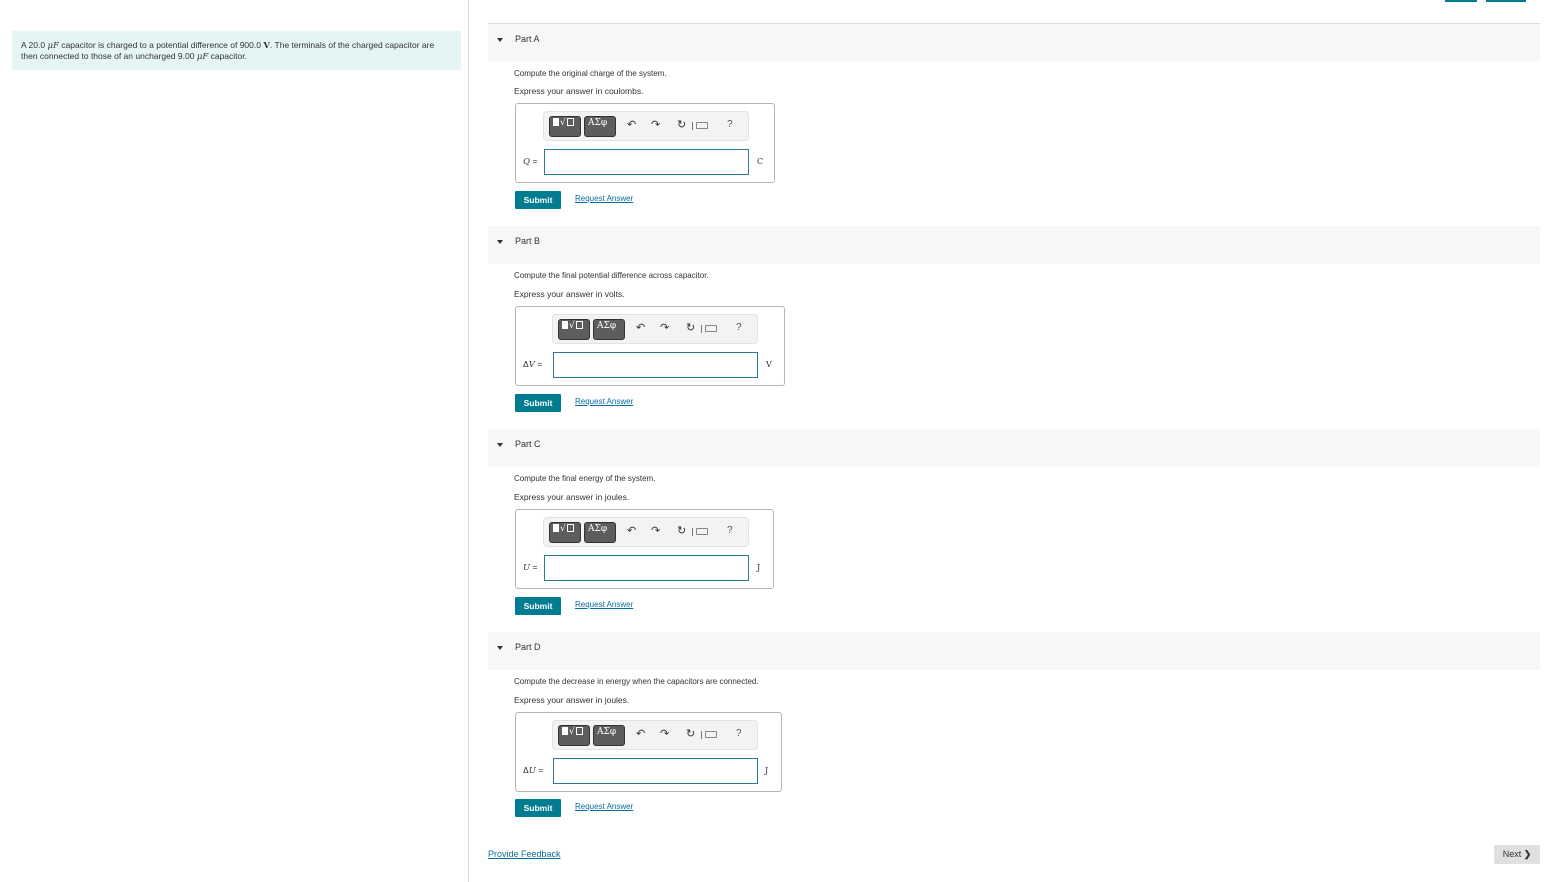 Image resolution: width=1553 pixels, height=882 pixels. Describe the element at coordinates (227, 56) in the screenshot. I see `problem-text-6: capacitor.` at that location.